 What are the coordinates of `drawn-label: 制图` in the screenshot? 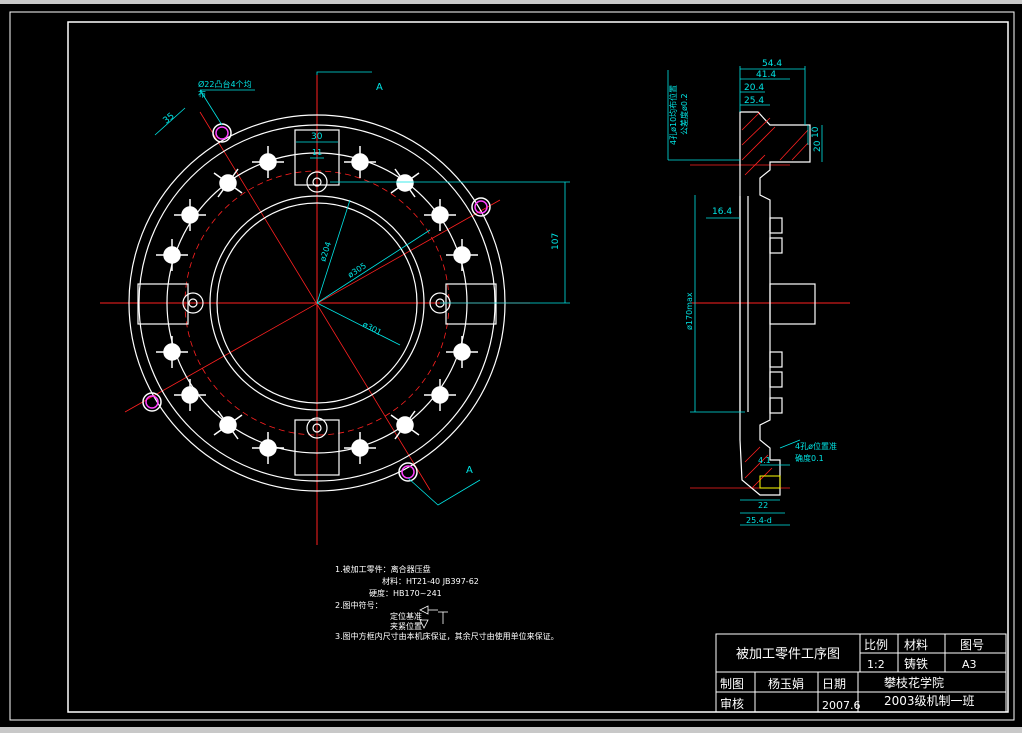 It's located at (732, 684).